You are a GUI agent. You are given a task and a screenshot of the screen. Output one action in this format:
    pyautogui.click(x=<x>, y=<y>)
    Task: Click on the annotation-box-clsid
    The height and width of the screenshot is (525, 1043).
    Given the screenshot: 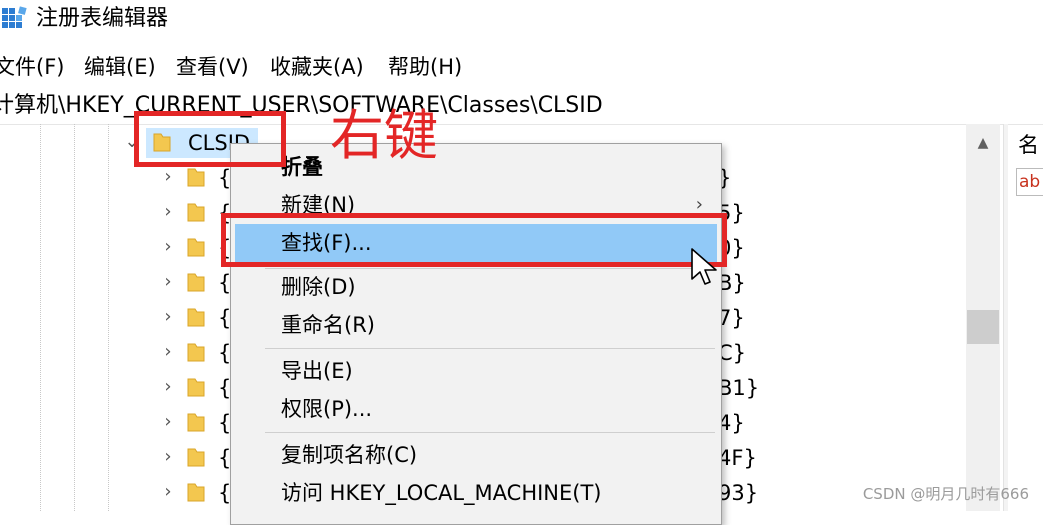 What is the action you would take?
    pyautogui.click(x=210, y=139)
    